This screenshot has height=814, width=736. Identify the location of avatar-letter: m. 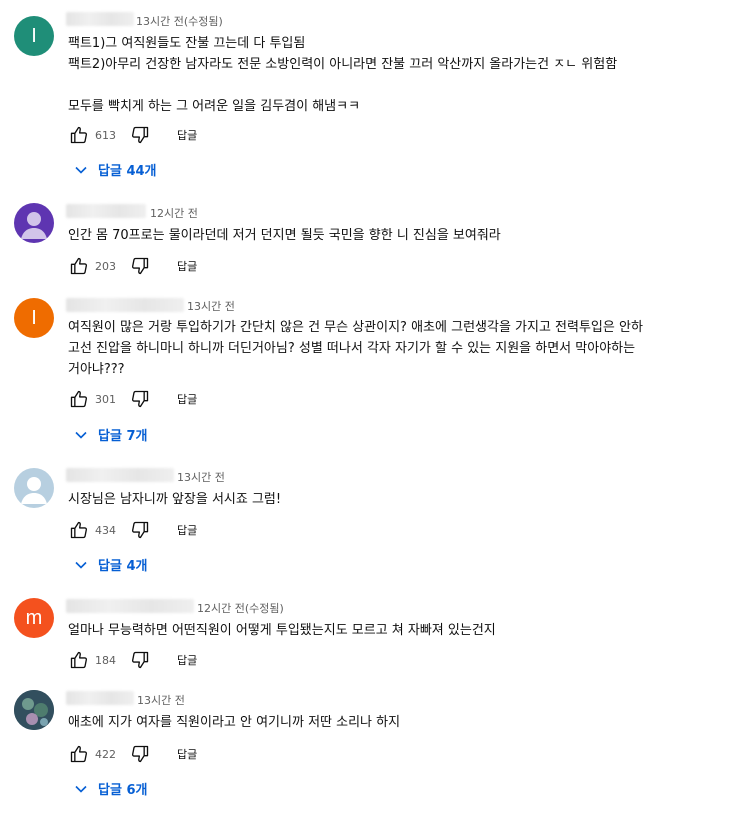
(34, 617).